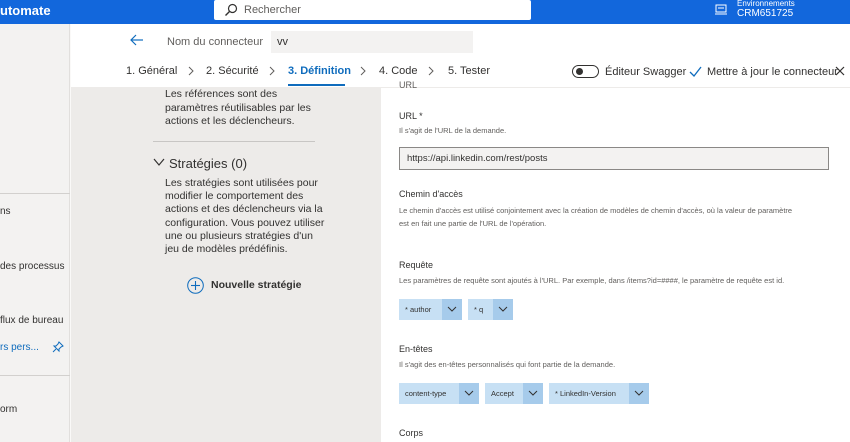 Image resolution: width=850 pixels, height=442 pixels. I want to click on header-name: Accept, so click(502, 393).